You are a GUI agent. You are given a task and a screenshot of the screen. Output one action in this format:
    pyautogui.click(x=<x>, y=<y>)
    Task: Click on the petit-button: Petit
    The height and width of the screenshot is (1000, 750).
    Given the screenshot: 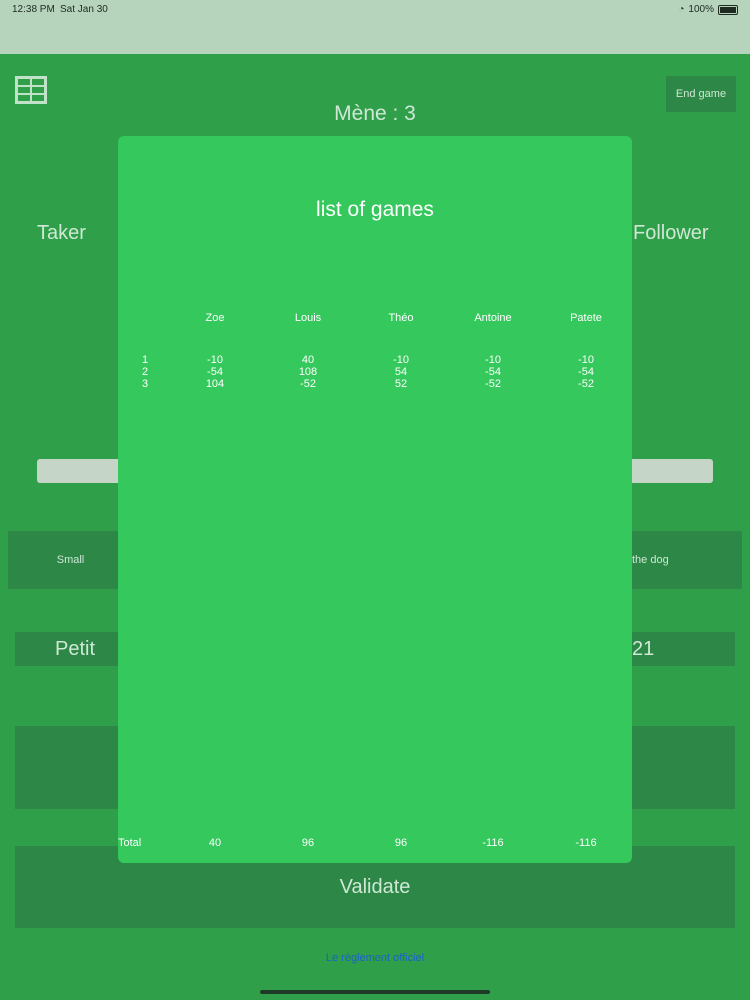 What is the action you would take?
    pyautogui.click(x=75, y=649)
    